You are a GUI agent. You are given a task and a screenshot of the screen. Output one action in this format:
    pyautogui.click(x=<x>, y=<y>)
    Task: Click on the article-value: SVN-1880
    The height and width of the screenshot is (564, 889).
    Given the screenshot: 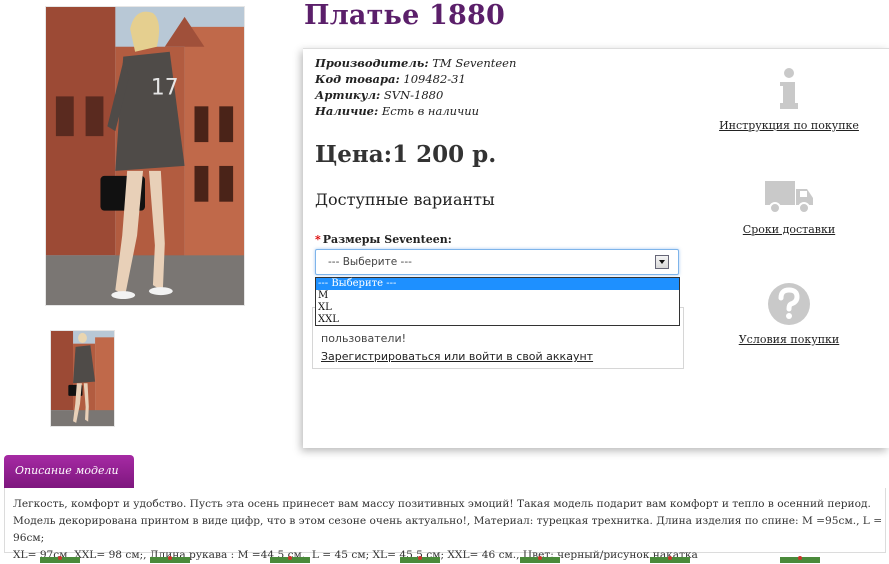 What is the action you would take?
    pyautogui.click(x=413, y=95)
    